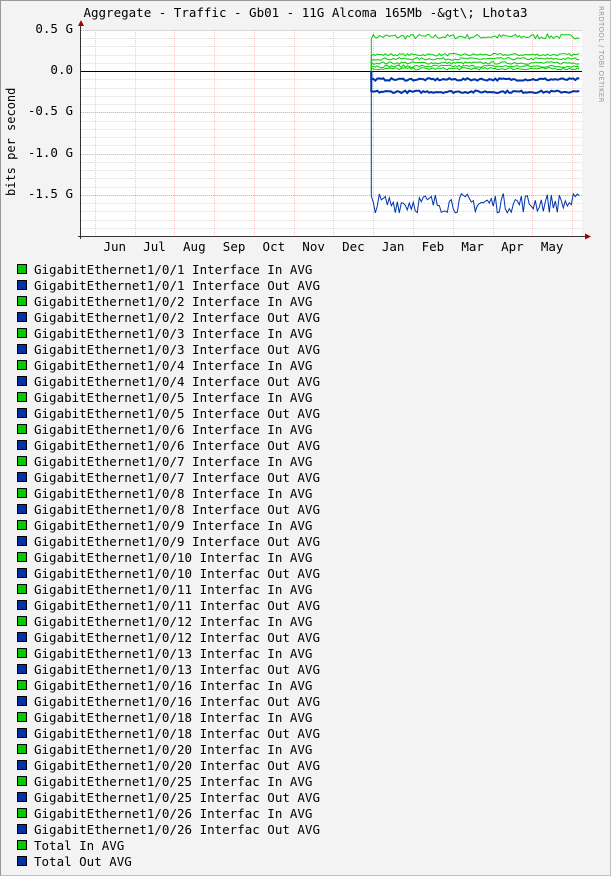 The image size is (611, 876). What do you see at coordinates (173, 525) in the screenshot?
I see `legend-label: GigabitEthernet1/0/9 Interface In AVG` at bounding box center [173, 525].